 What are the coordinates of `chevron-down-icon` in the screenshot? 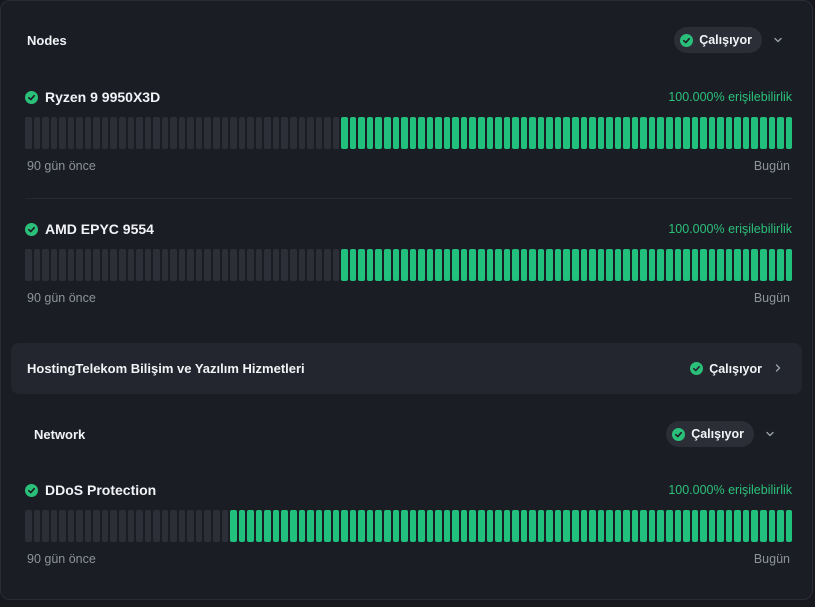 It's located at (778, 40).